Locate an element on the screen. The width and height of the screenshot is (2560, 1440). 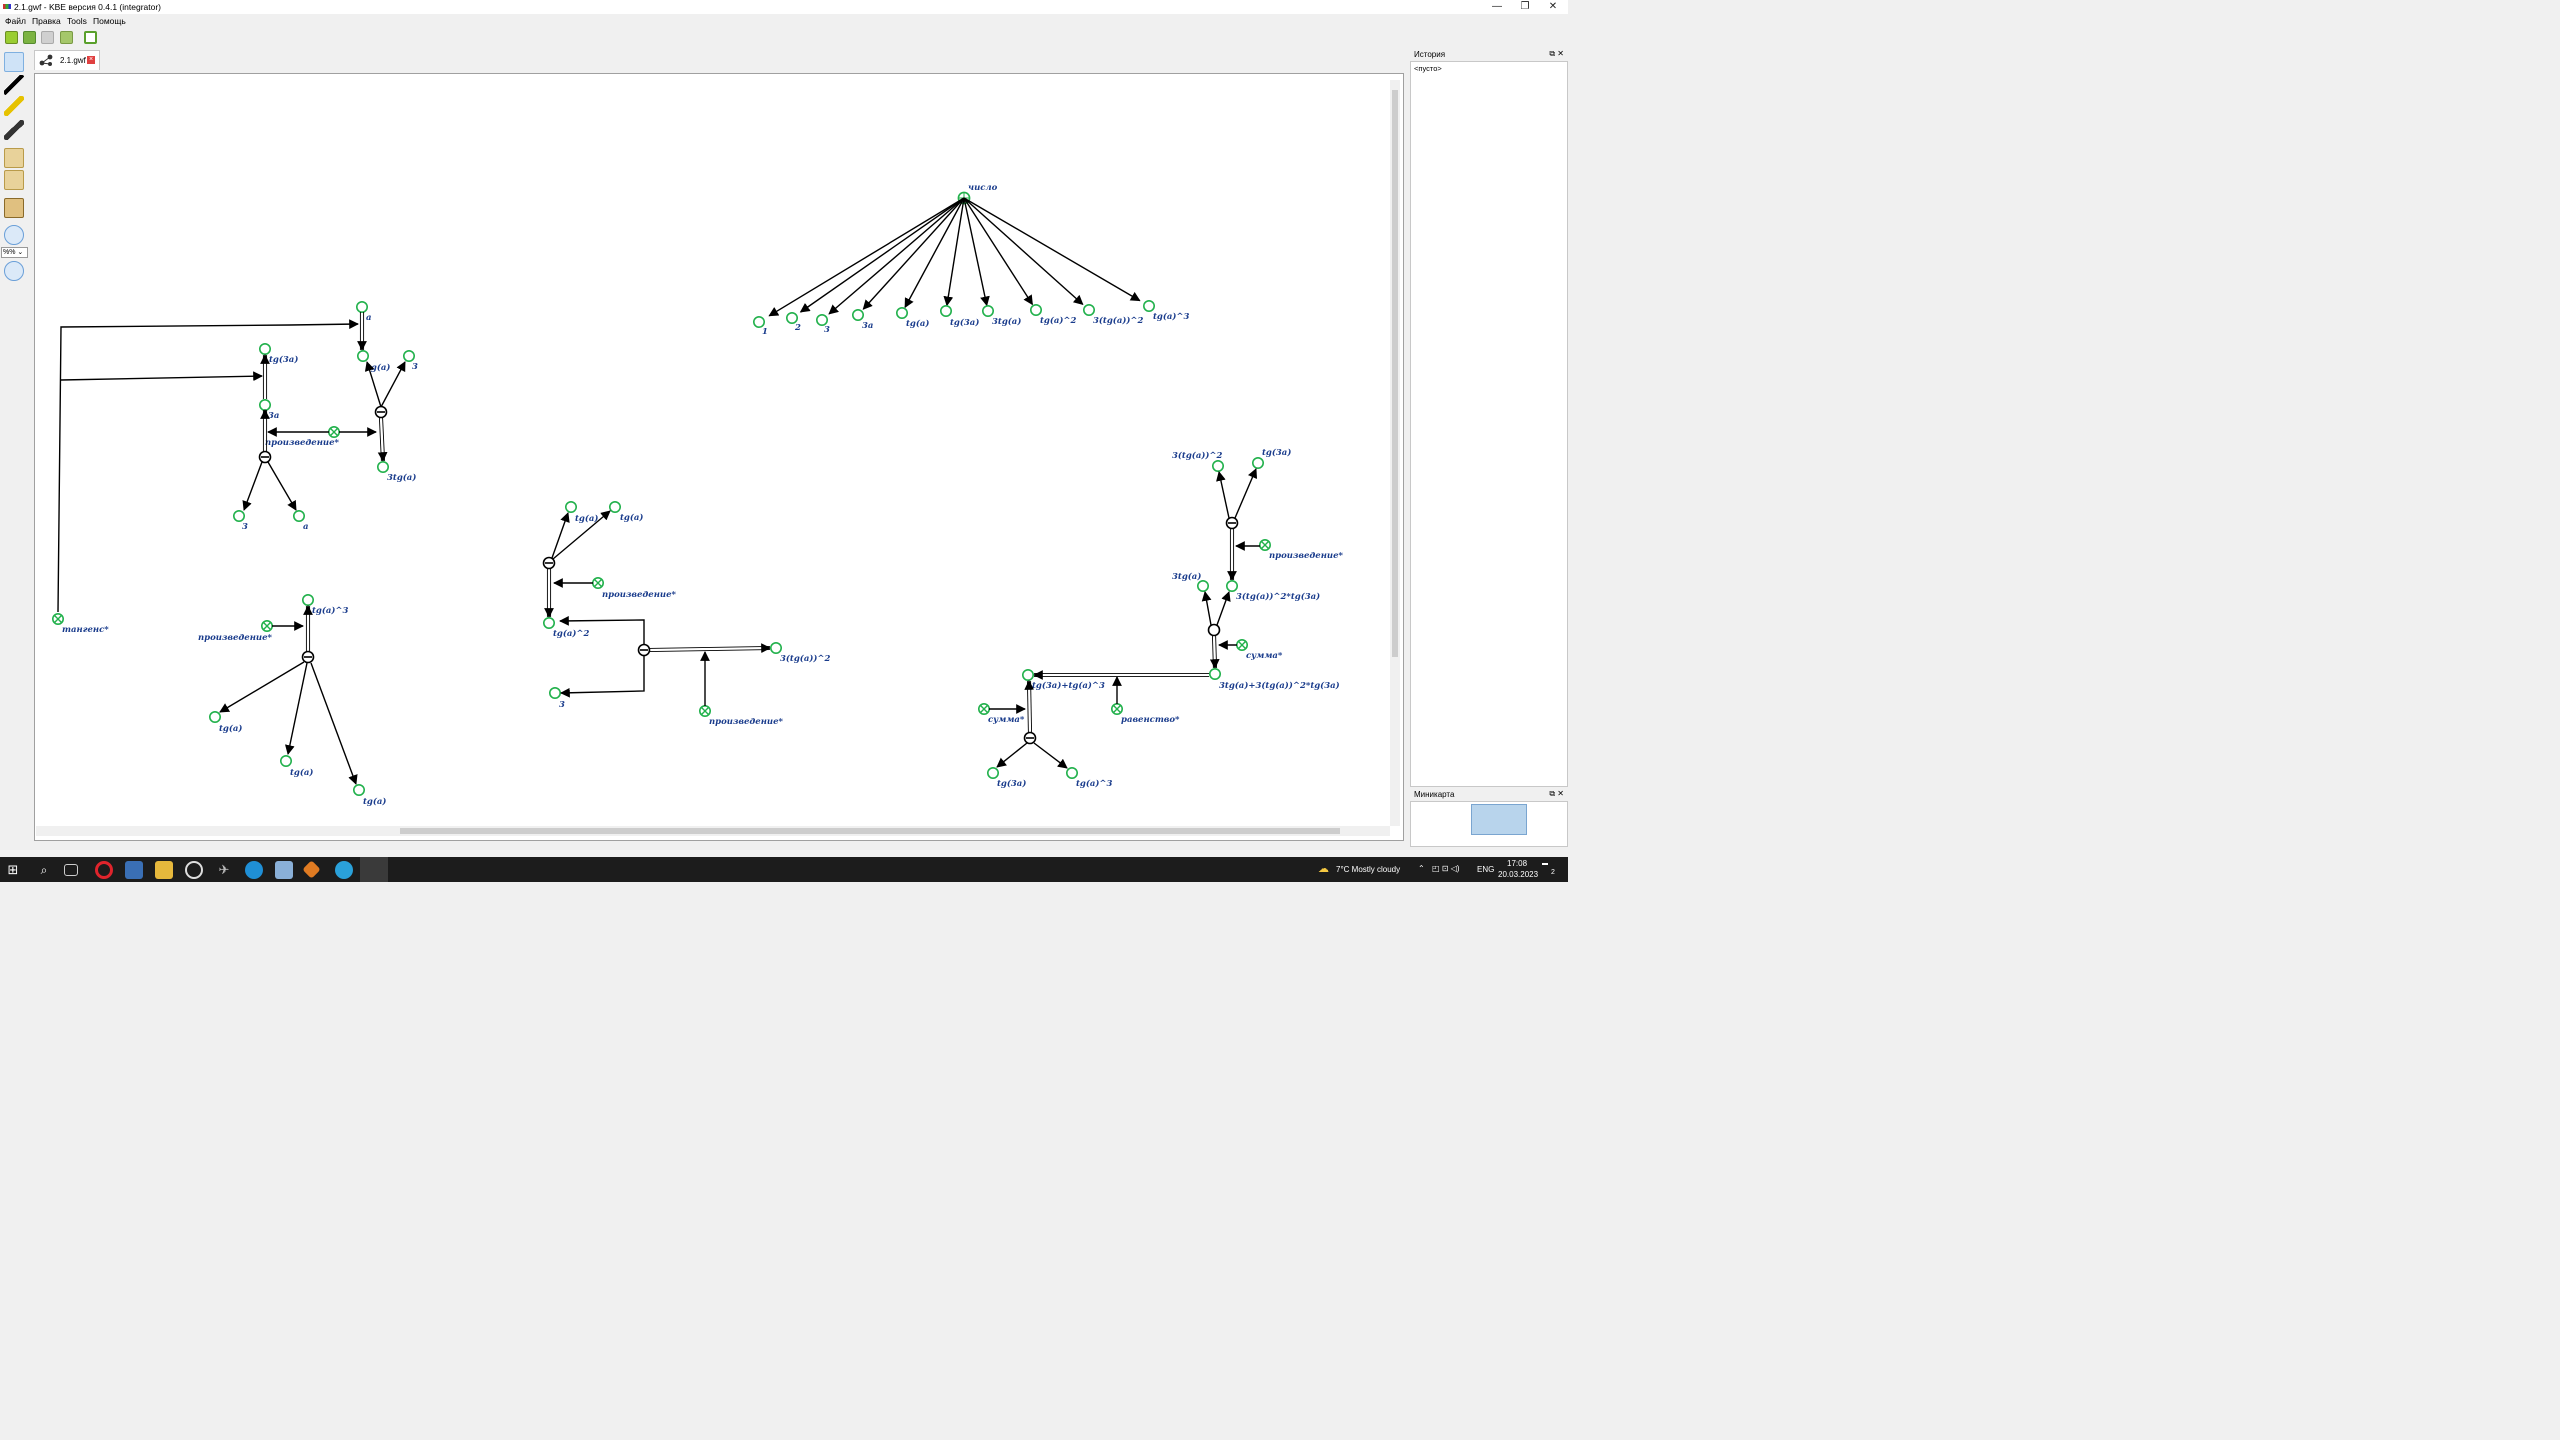
calculator-icon is located at coordinates (134, 870).